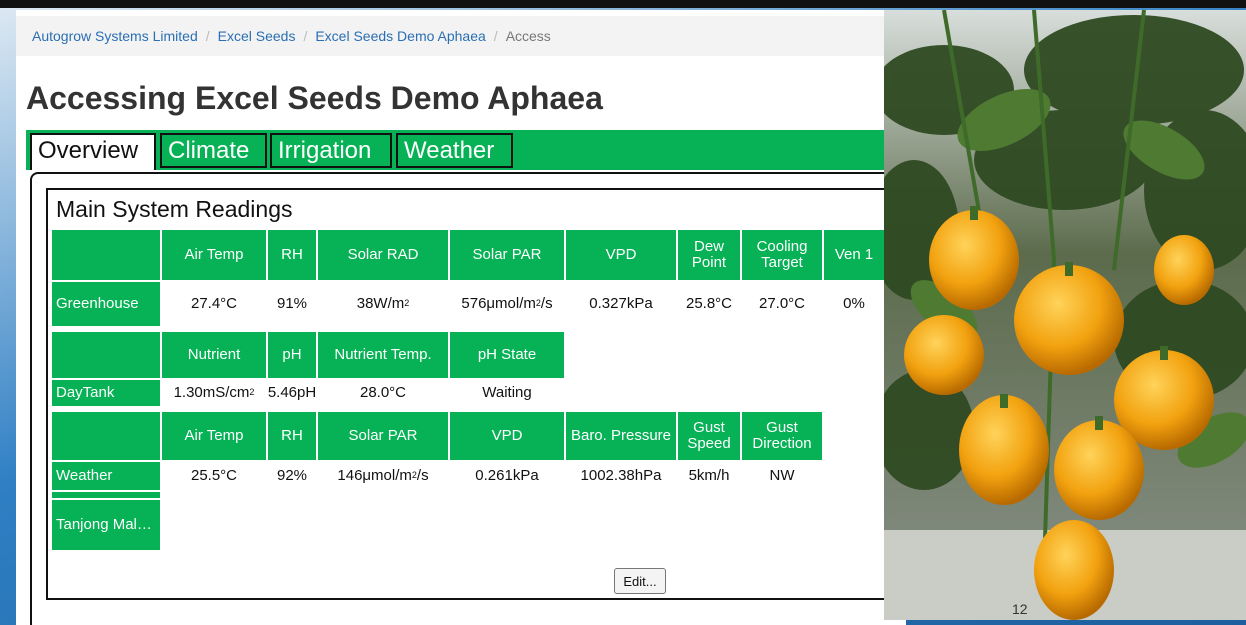 The height and width of the screenshot is (625, 1246). Describe the element at coordinates (623, 4) in the screenshot. I see `top-edge-bar` at that location.